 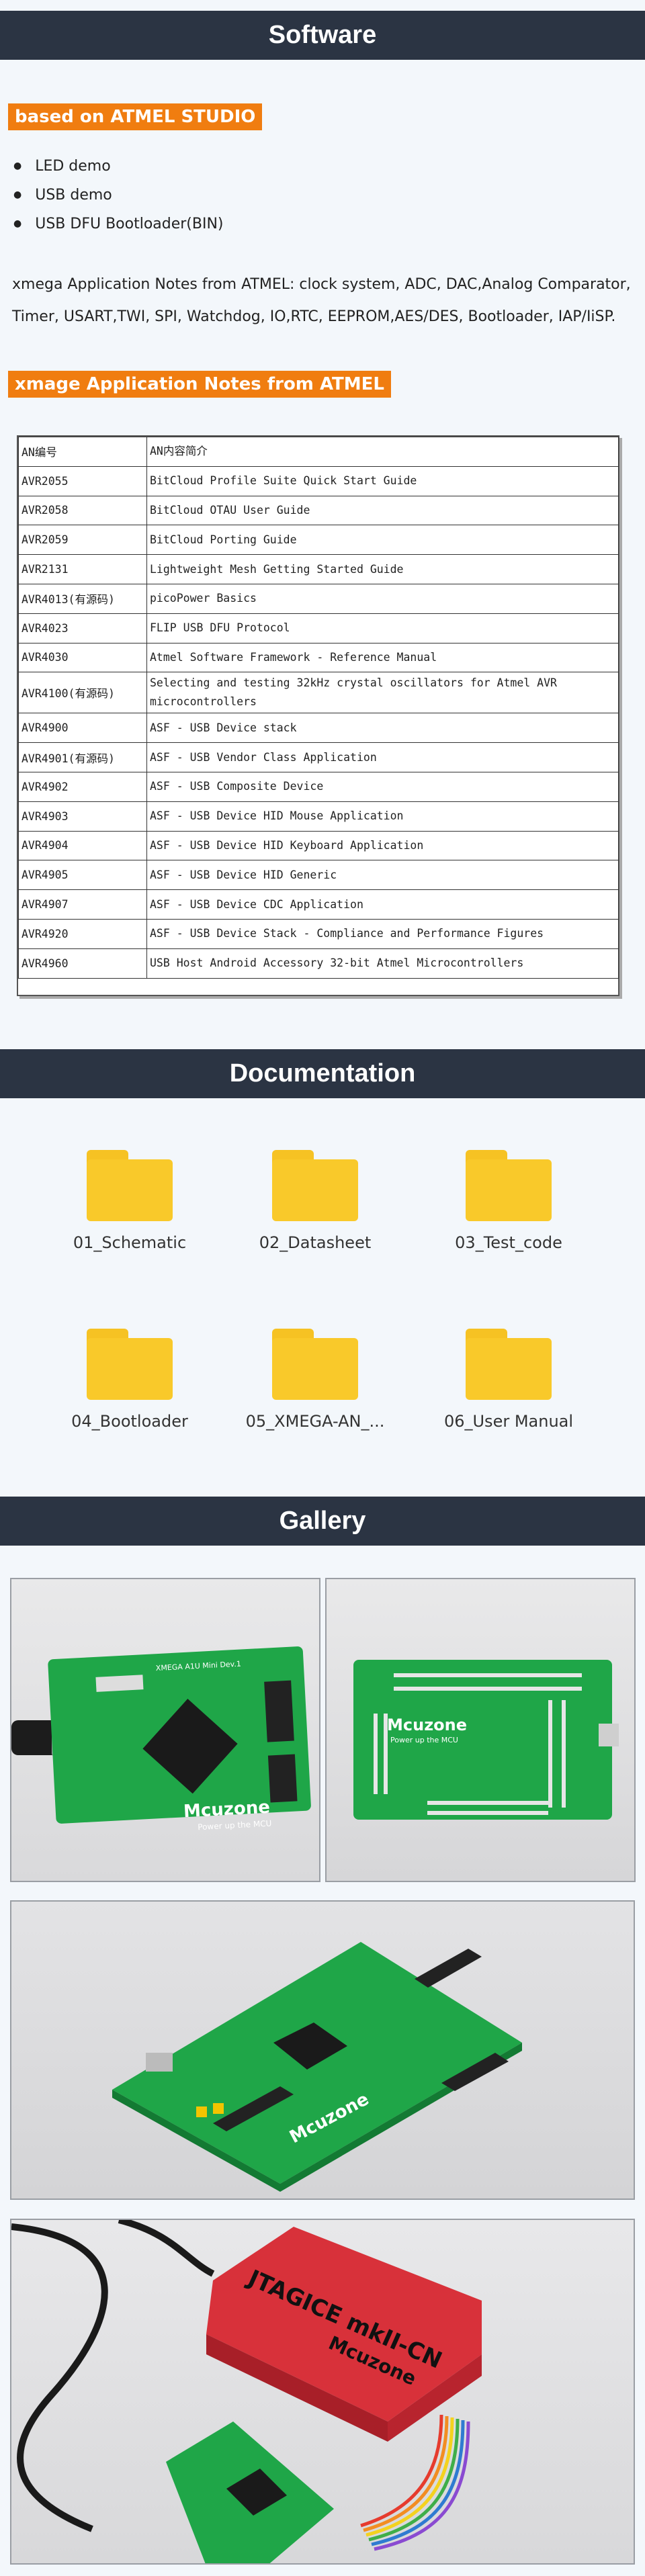 I want to click on an-description-cell: BitCloud Porting Guide, so click(x=383, y=540).